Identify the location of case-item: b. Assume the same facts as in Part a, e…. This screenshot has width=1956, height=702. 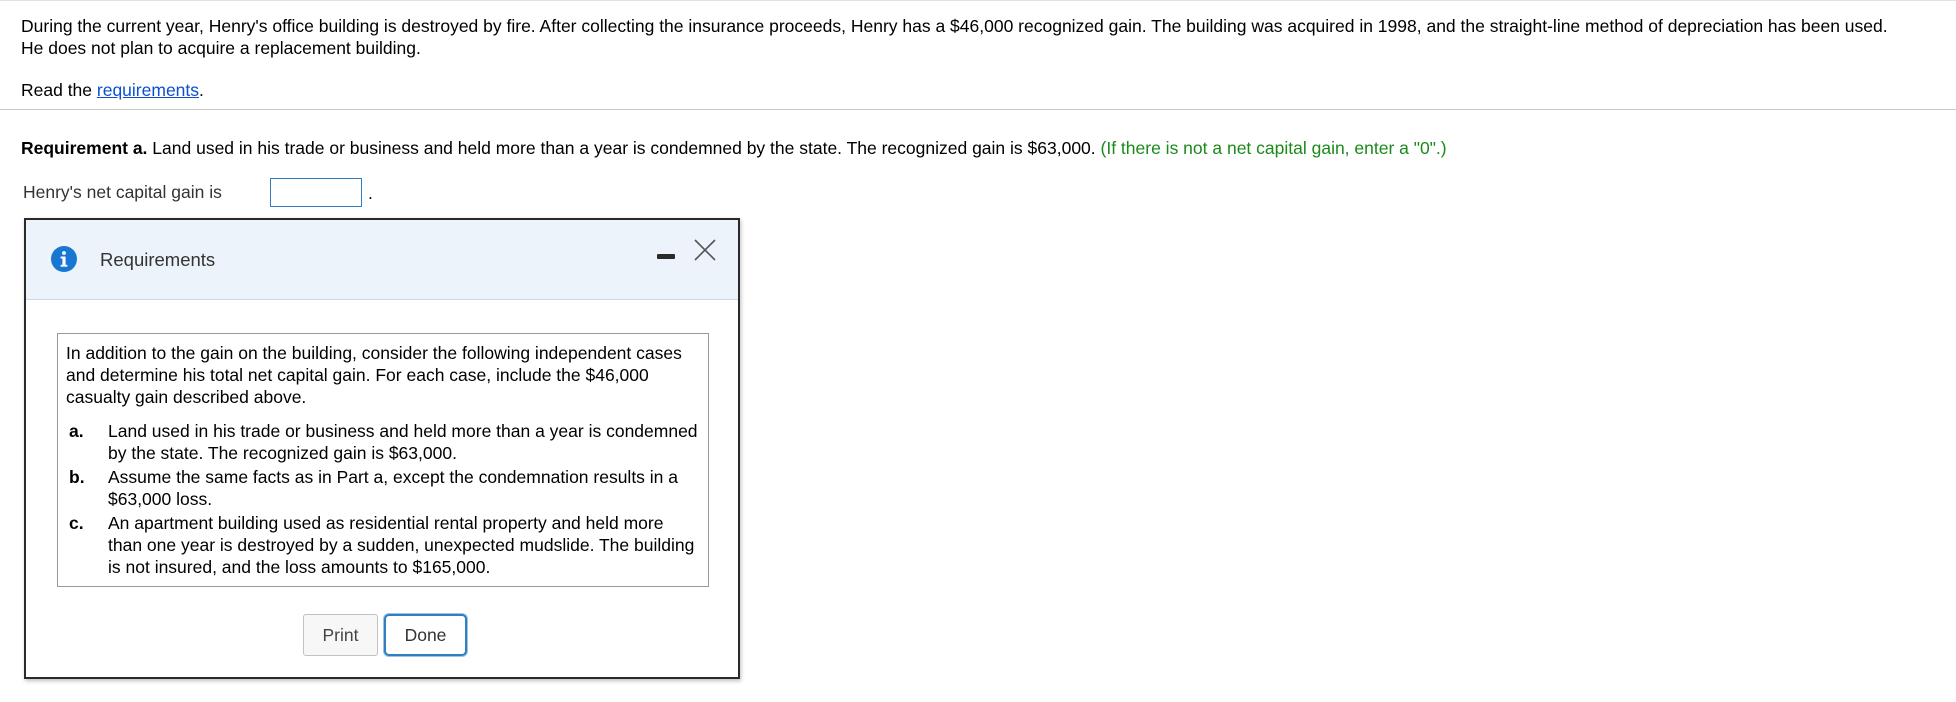
(383, 488).